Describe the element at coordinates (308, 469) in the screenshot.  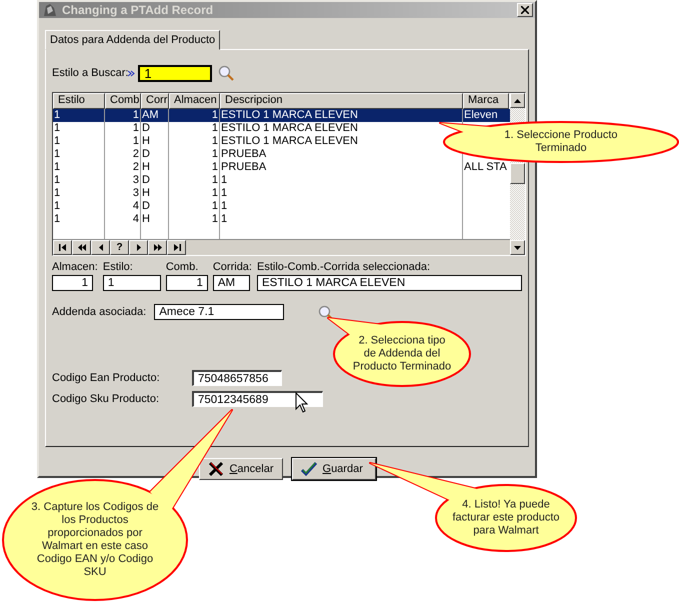
I see `checkmark-icon` at that location.